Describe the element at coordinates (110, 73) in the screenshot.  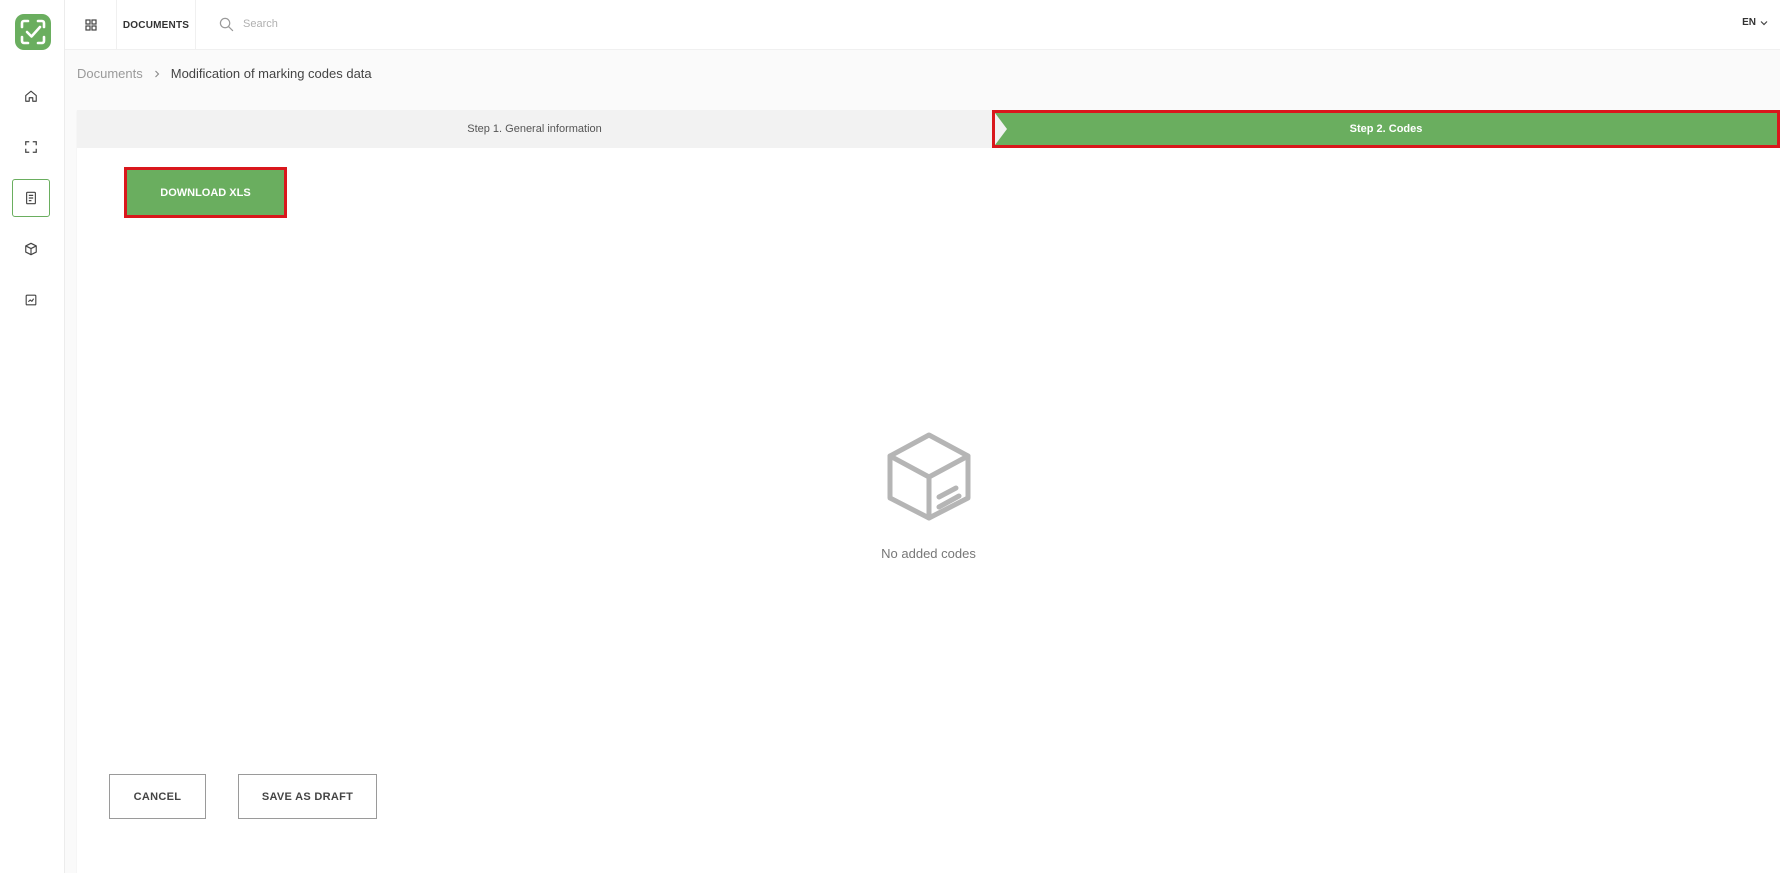
I see `breadcrumb-documents: Documents` at that location.